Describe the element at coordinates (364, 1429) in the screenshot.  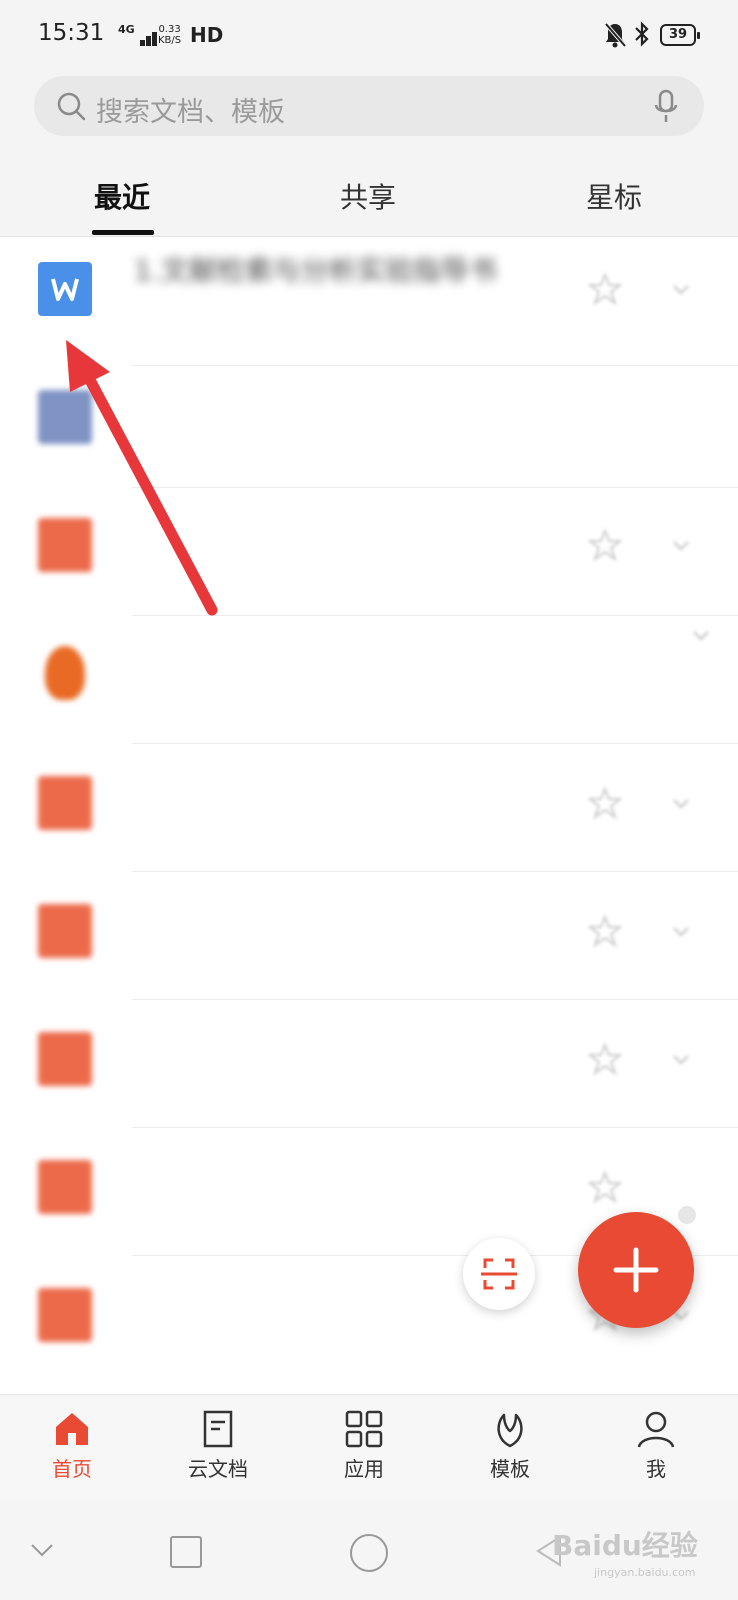
I see `apps-grid-icon` at that location.